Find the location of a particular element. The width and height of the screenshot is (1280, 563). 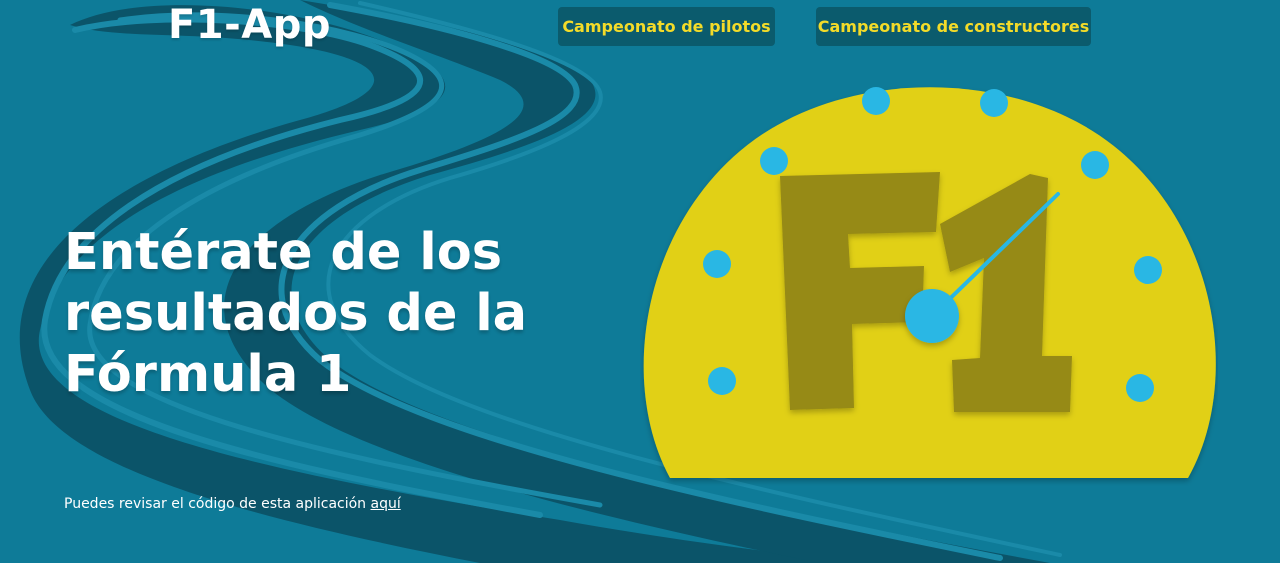

nav-constructors-championship-button: Campeonato de constructores is located at coordinates (953, 26).